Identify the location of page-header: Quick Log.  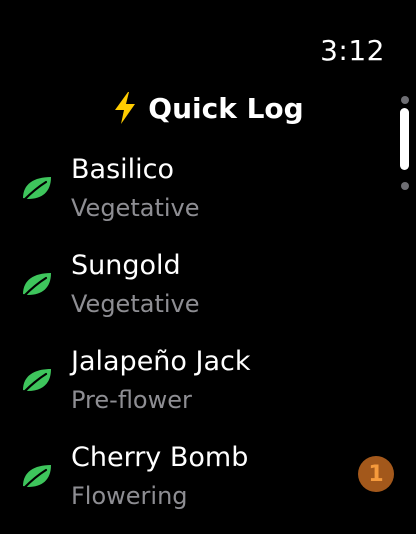
(208, 108).